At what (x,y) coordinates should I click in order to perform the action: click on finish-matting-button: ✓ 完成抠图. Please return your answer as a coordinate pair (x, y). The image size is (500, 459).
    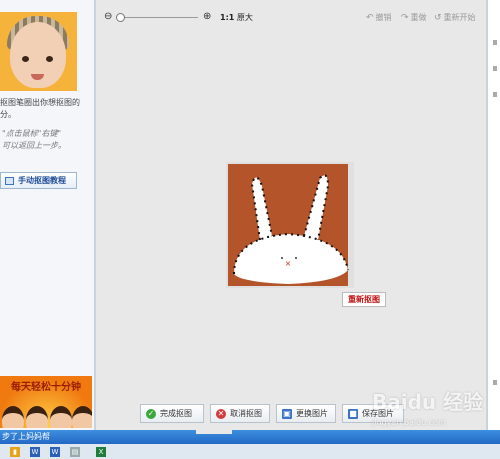
    Looking at the image, I should click on (172, 413).